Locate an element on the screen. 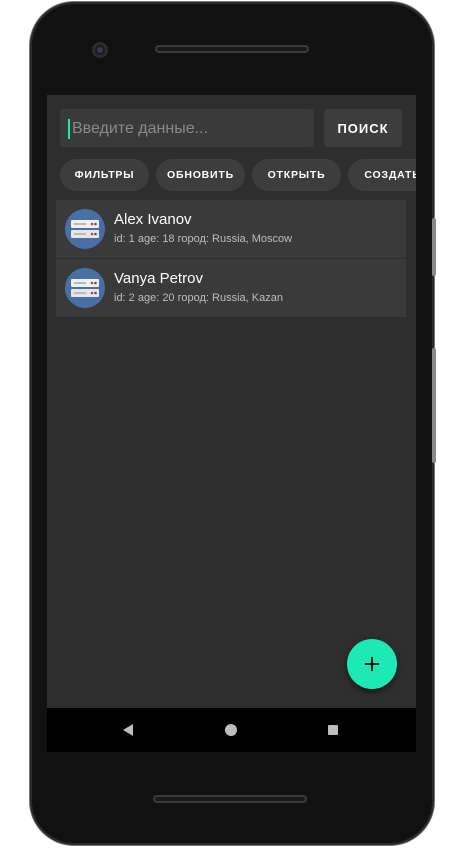  top-speaker is located at coordinates (232, 49).